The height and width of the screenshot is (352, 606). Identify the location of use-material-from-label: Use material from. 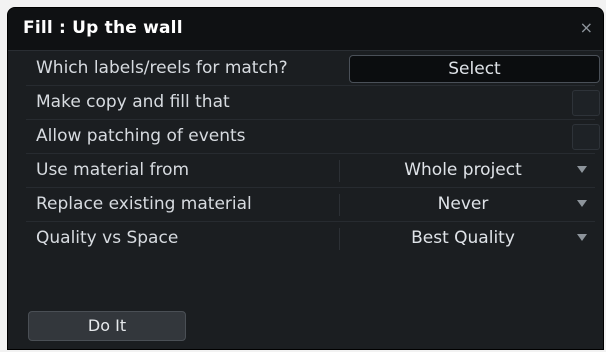
(113, 170).